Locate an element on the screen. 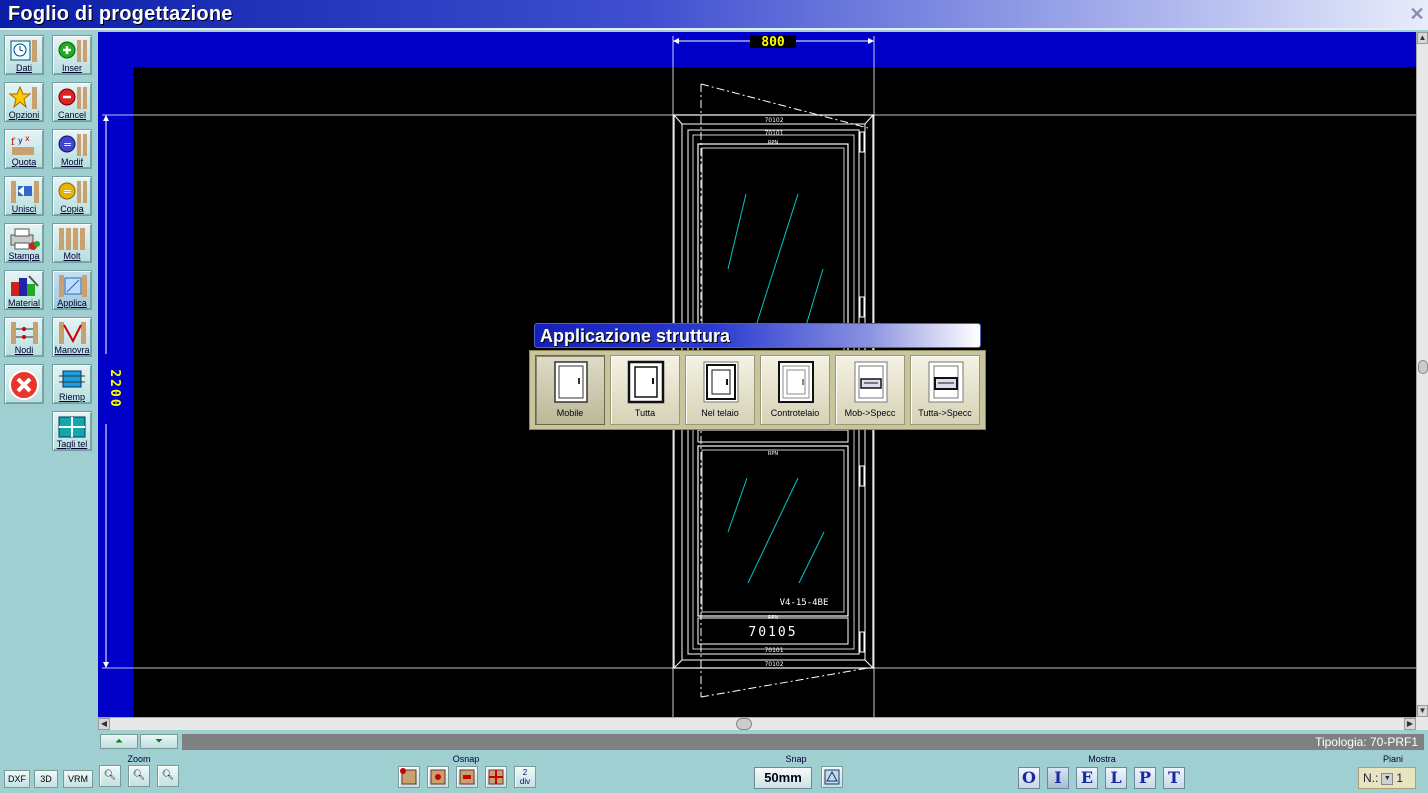 This screenshot has width=1428, height=793. cut-frame-icon is located at coordinates (72, 427).